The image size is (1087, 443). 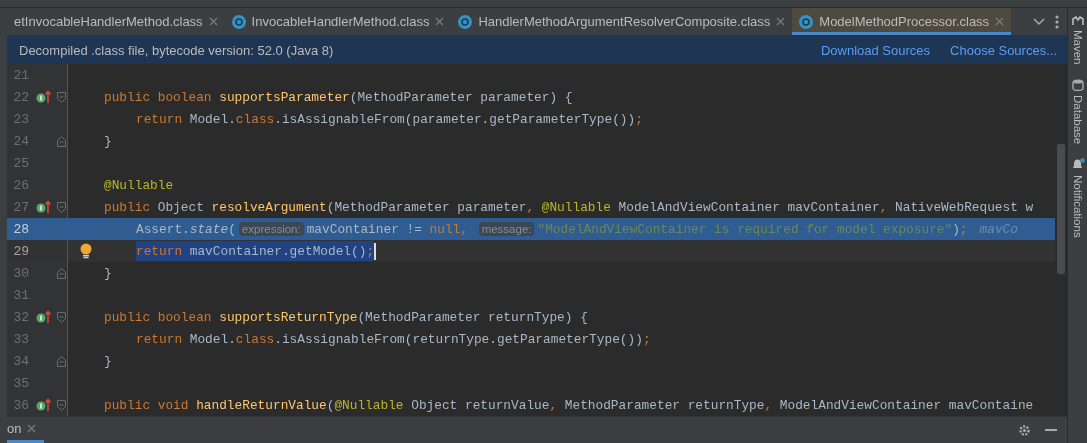 What do you see at coordinates (20, 361) in the screenshot?
I see `line-number: 34` at bounding box center [20, 361].